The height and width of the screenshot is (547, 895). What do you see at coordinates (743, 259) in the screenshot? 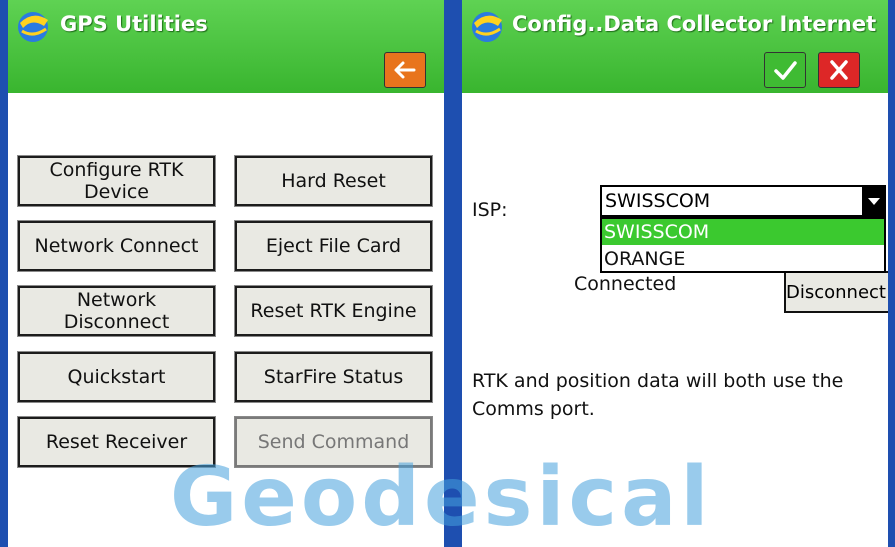
I see `isp-option-orange: ORANGE` at bounding box center [743, 259].